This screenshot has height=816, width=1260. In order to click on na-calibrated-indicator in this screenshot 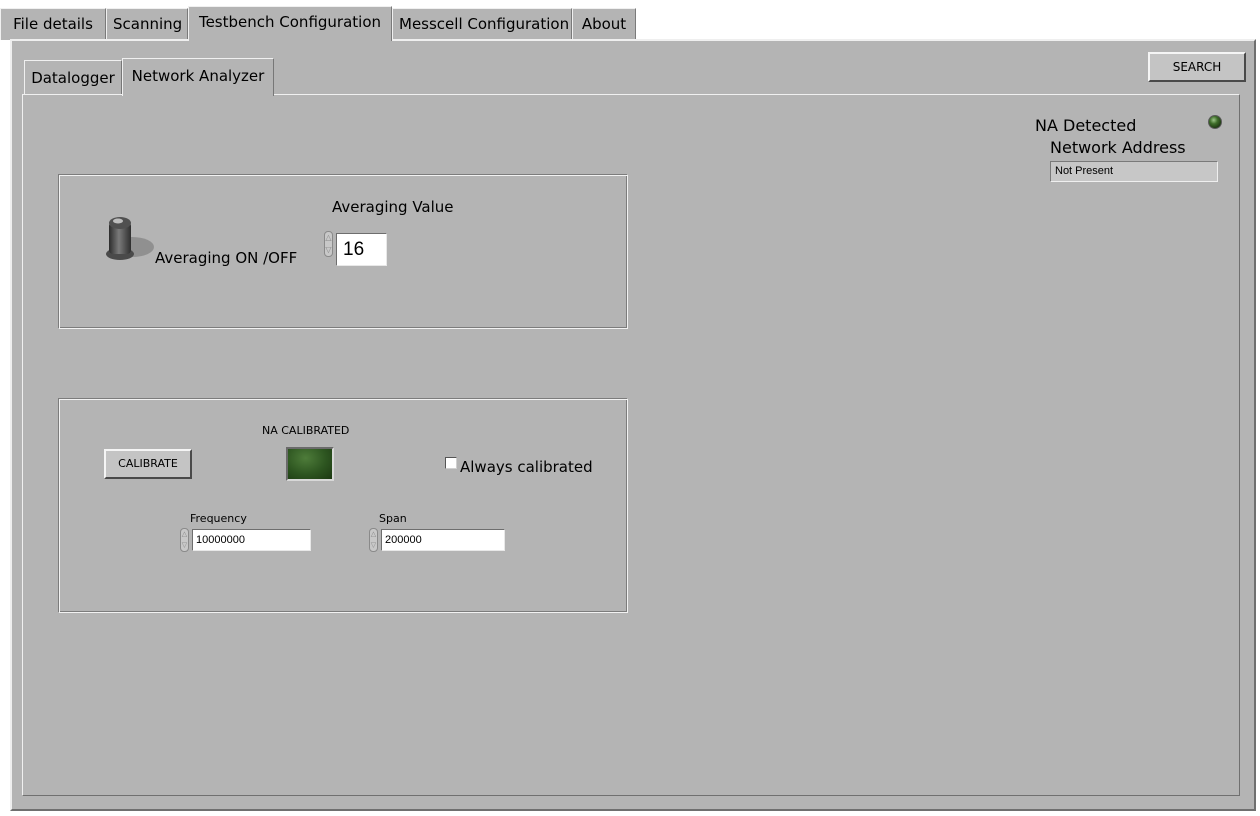, I will do `click(310, 464)`.